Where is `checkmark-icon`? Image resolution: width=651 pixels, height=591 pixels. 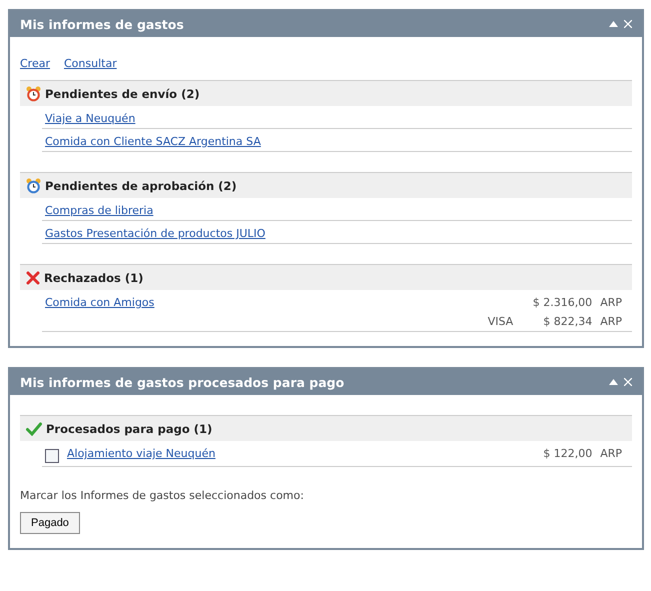
checkmark-icon is located at coordinates (34, 429).